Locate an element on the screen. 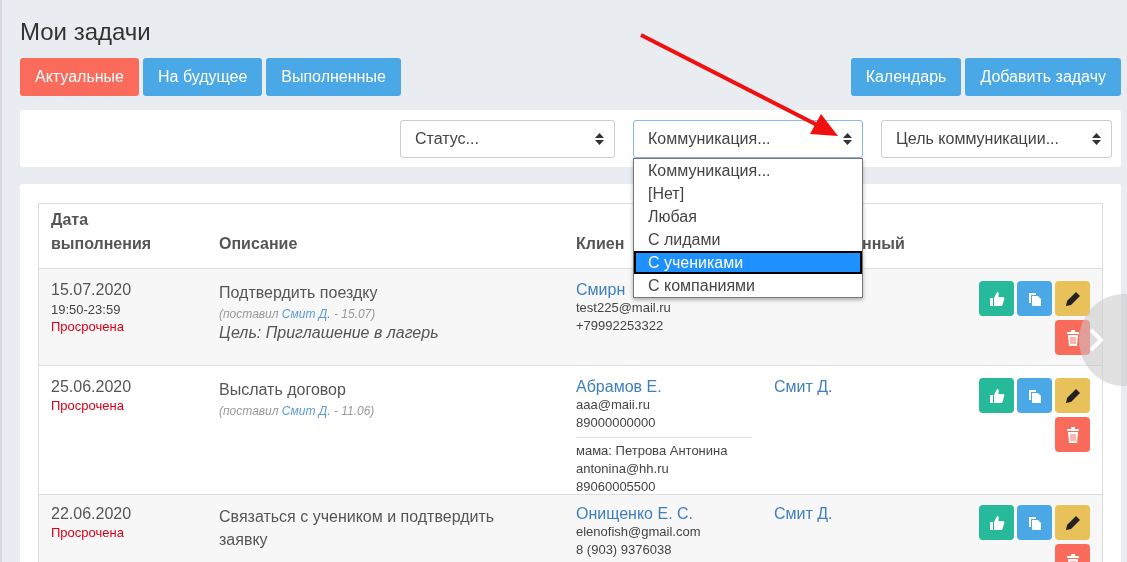  client-contact: +79992253322 is located at coordinates (620, 326).